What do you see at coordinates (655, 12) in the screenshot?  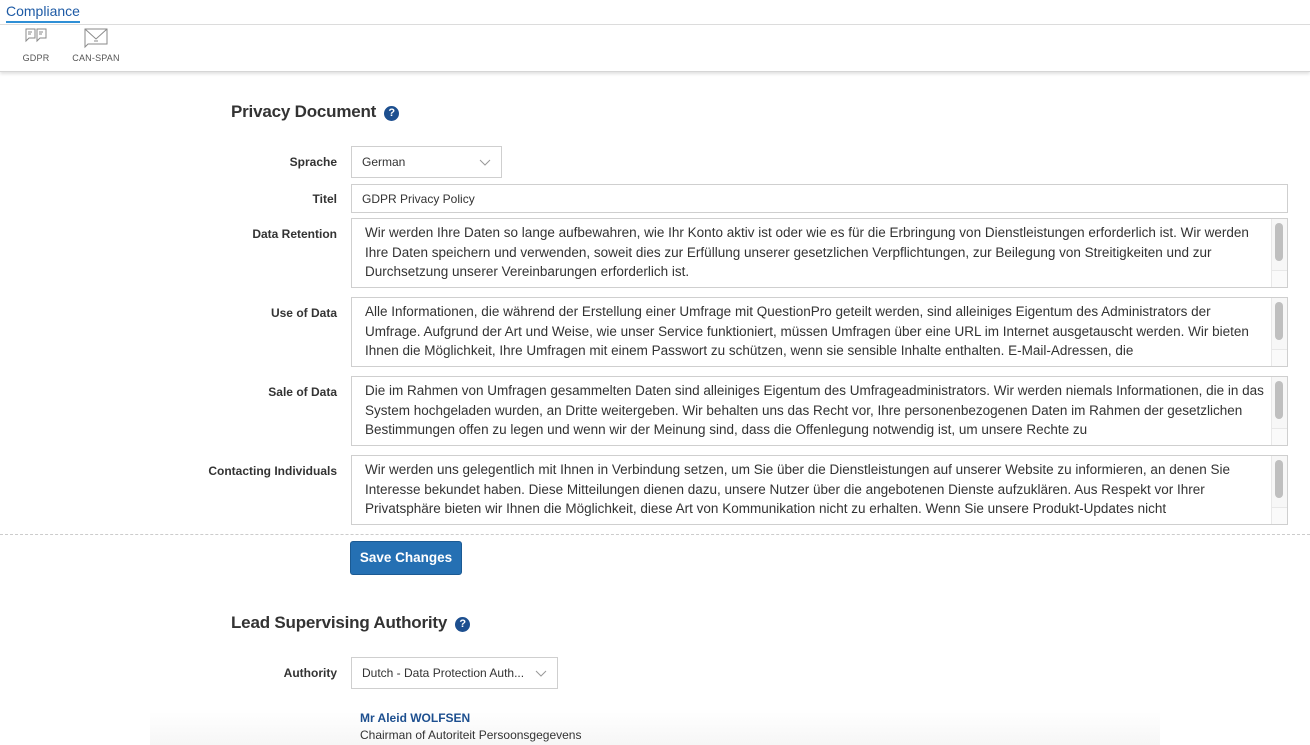 I see `breadcrumb: Compliance` at bounding box center [655, 12].